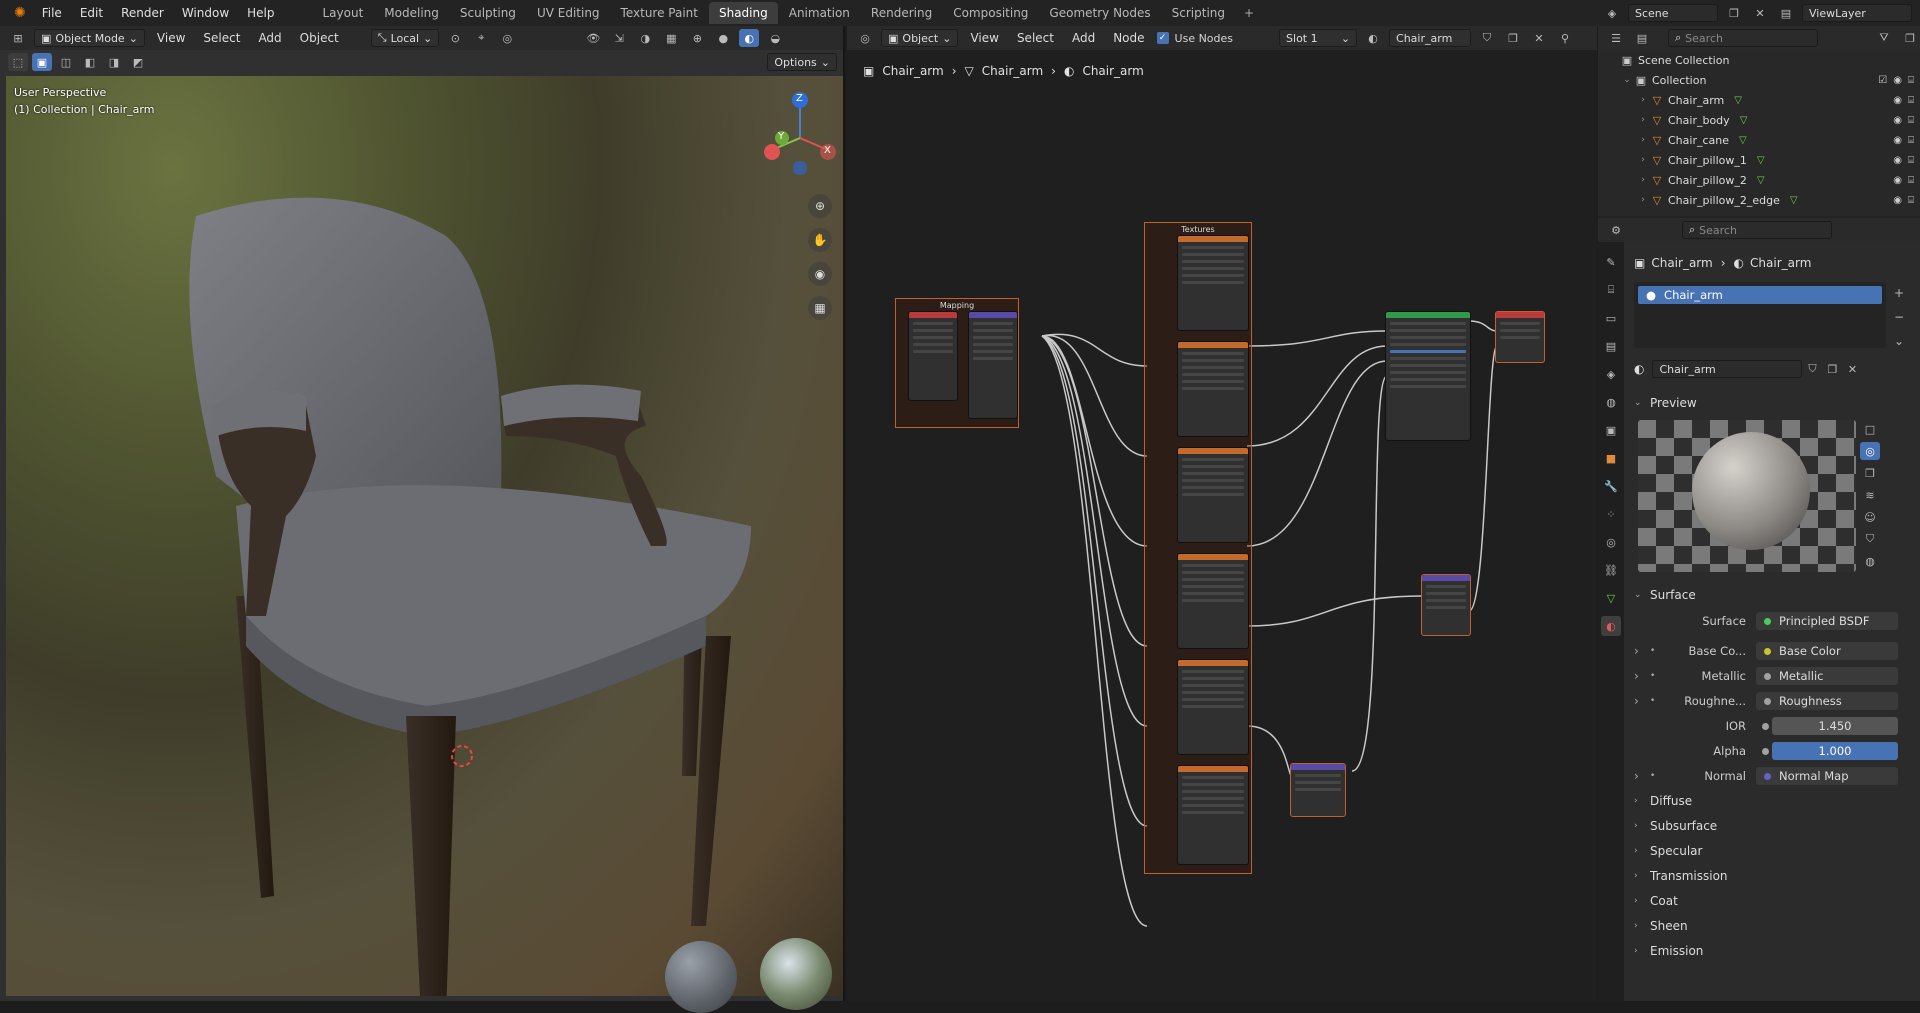 The width and height of the screenshot is (1920, 1013). Describe the element at coordinates (269, 38) in the screenshot. I see `viewport-menu-add: Add` at that location.